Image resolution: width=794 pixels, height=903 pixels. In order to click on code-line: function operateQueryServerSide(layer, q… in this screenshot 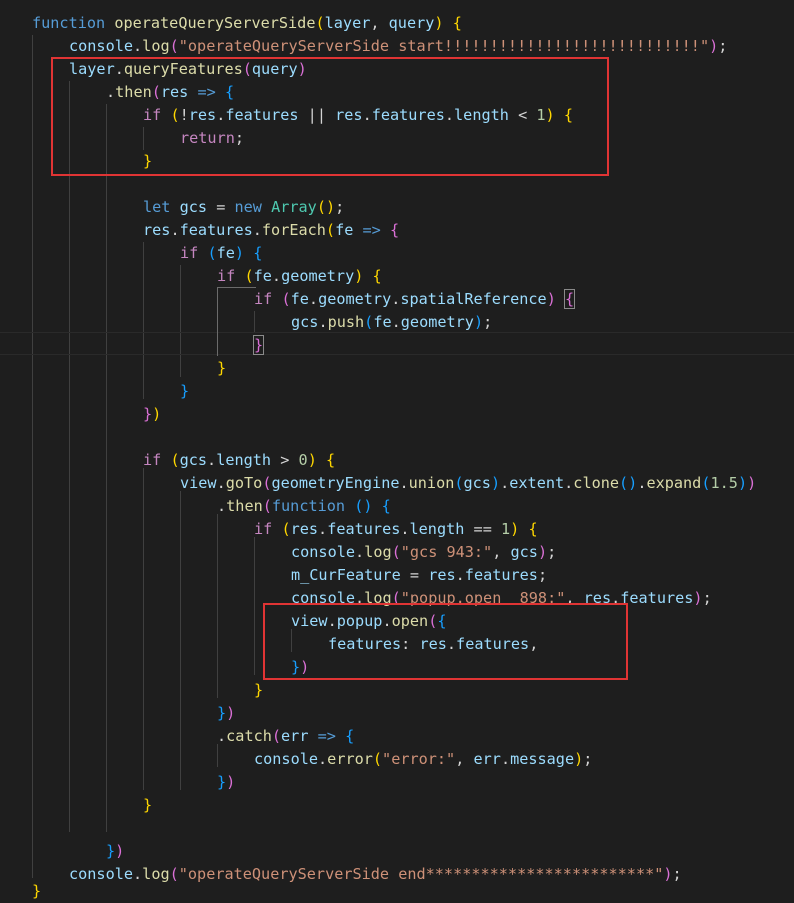, I will do `click(397, 23)`.